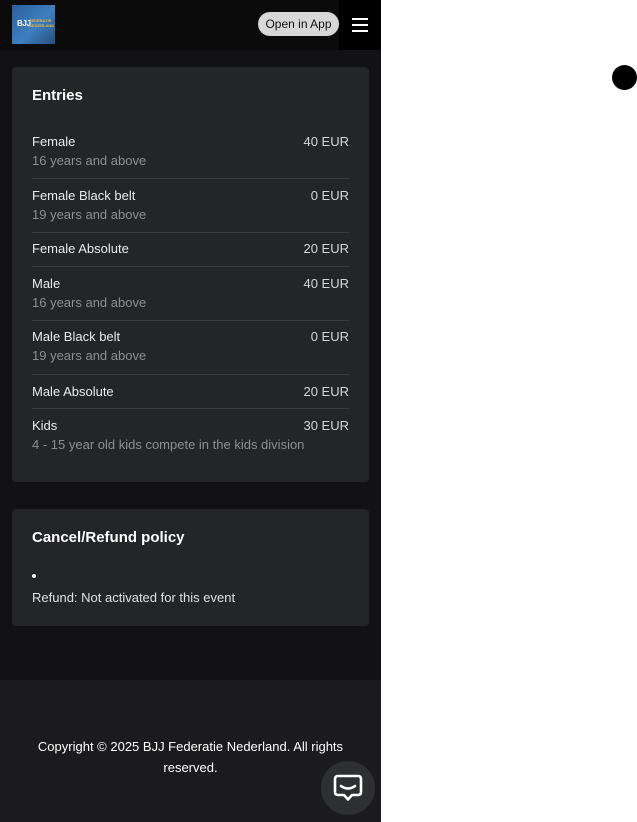 Image resolution: width=637 pixels, height=822 pixels. I want to click on chat-icon, so click(348, 787).